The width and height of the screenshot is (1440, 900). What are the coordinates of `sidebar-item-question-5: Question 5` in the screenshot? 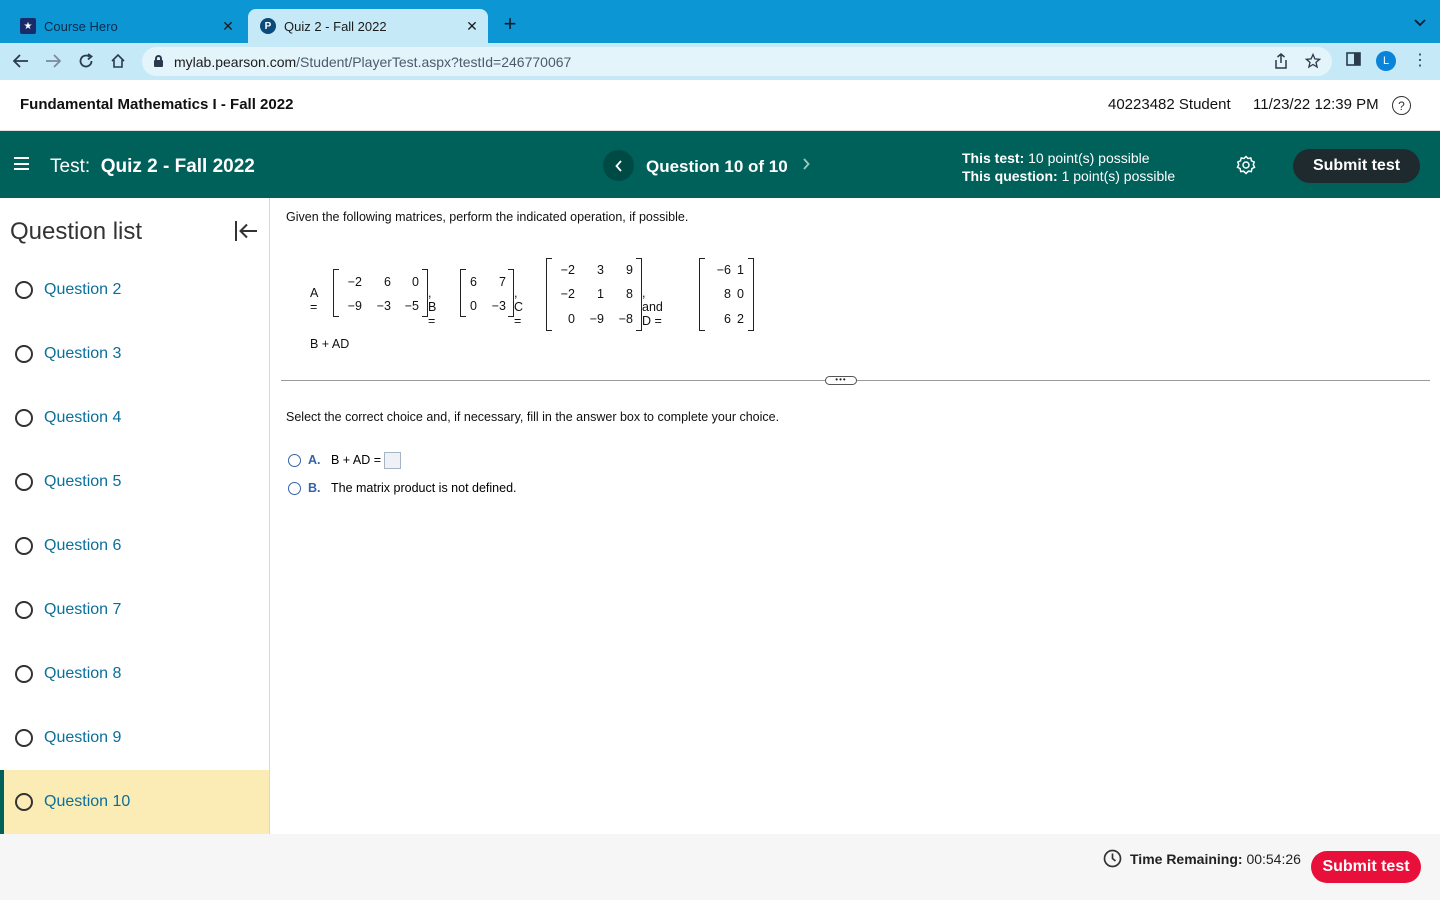 It's located at (134, 482).